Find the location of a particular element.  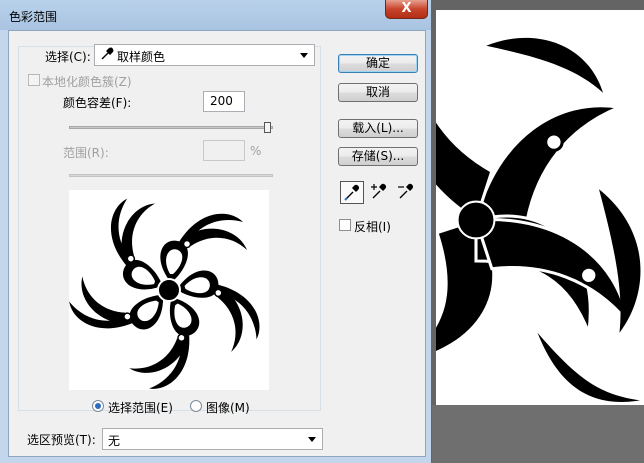

radio-selection-label: 选择范围(E) is located at coordinates (140, 408).